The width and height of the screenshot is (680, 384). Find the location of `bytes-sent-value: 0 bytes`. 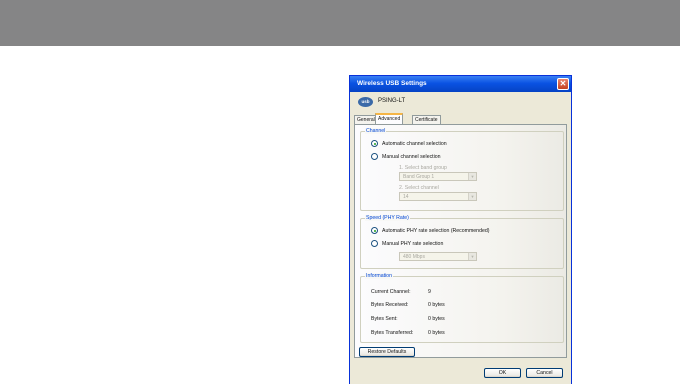

bytes-sent-value: 0 bytes is located at coordinates (436, 319).